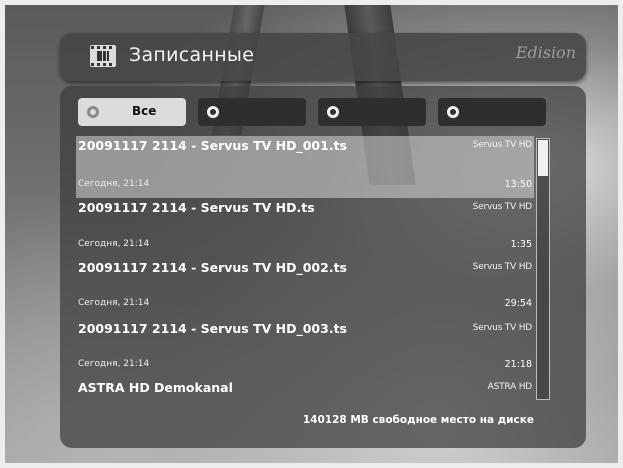 The image size is (623, 468). Describe the element at coordinates (518, 303) in the screenshot. I see `recording-duration: 29:54` at that location.